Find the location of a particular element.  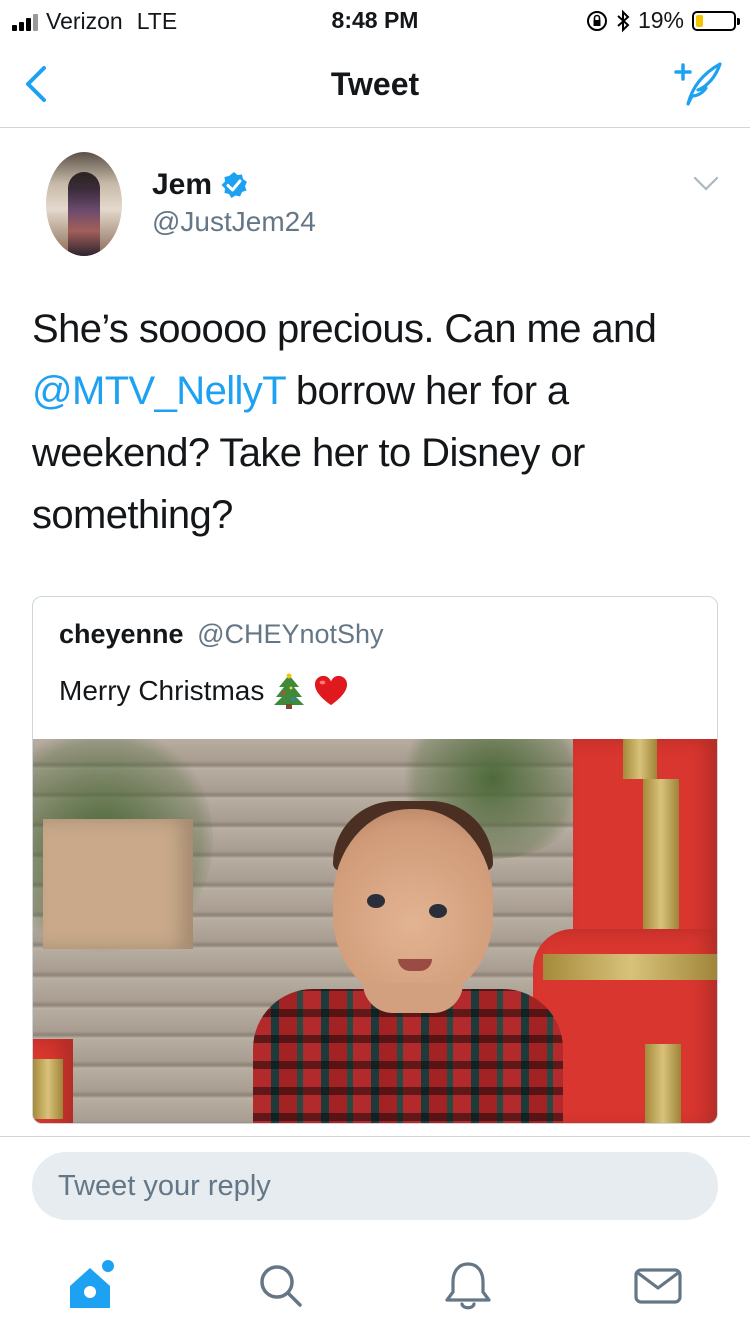

notifications-icon is located at coordinates (468, 1286).